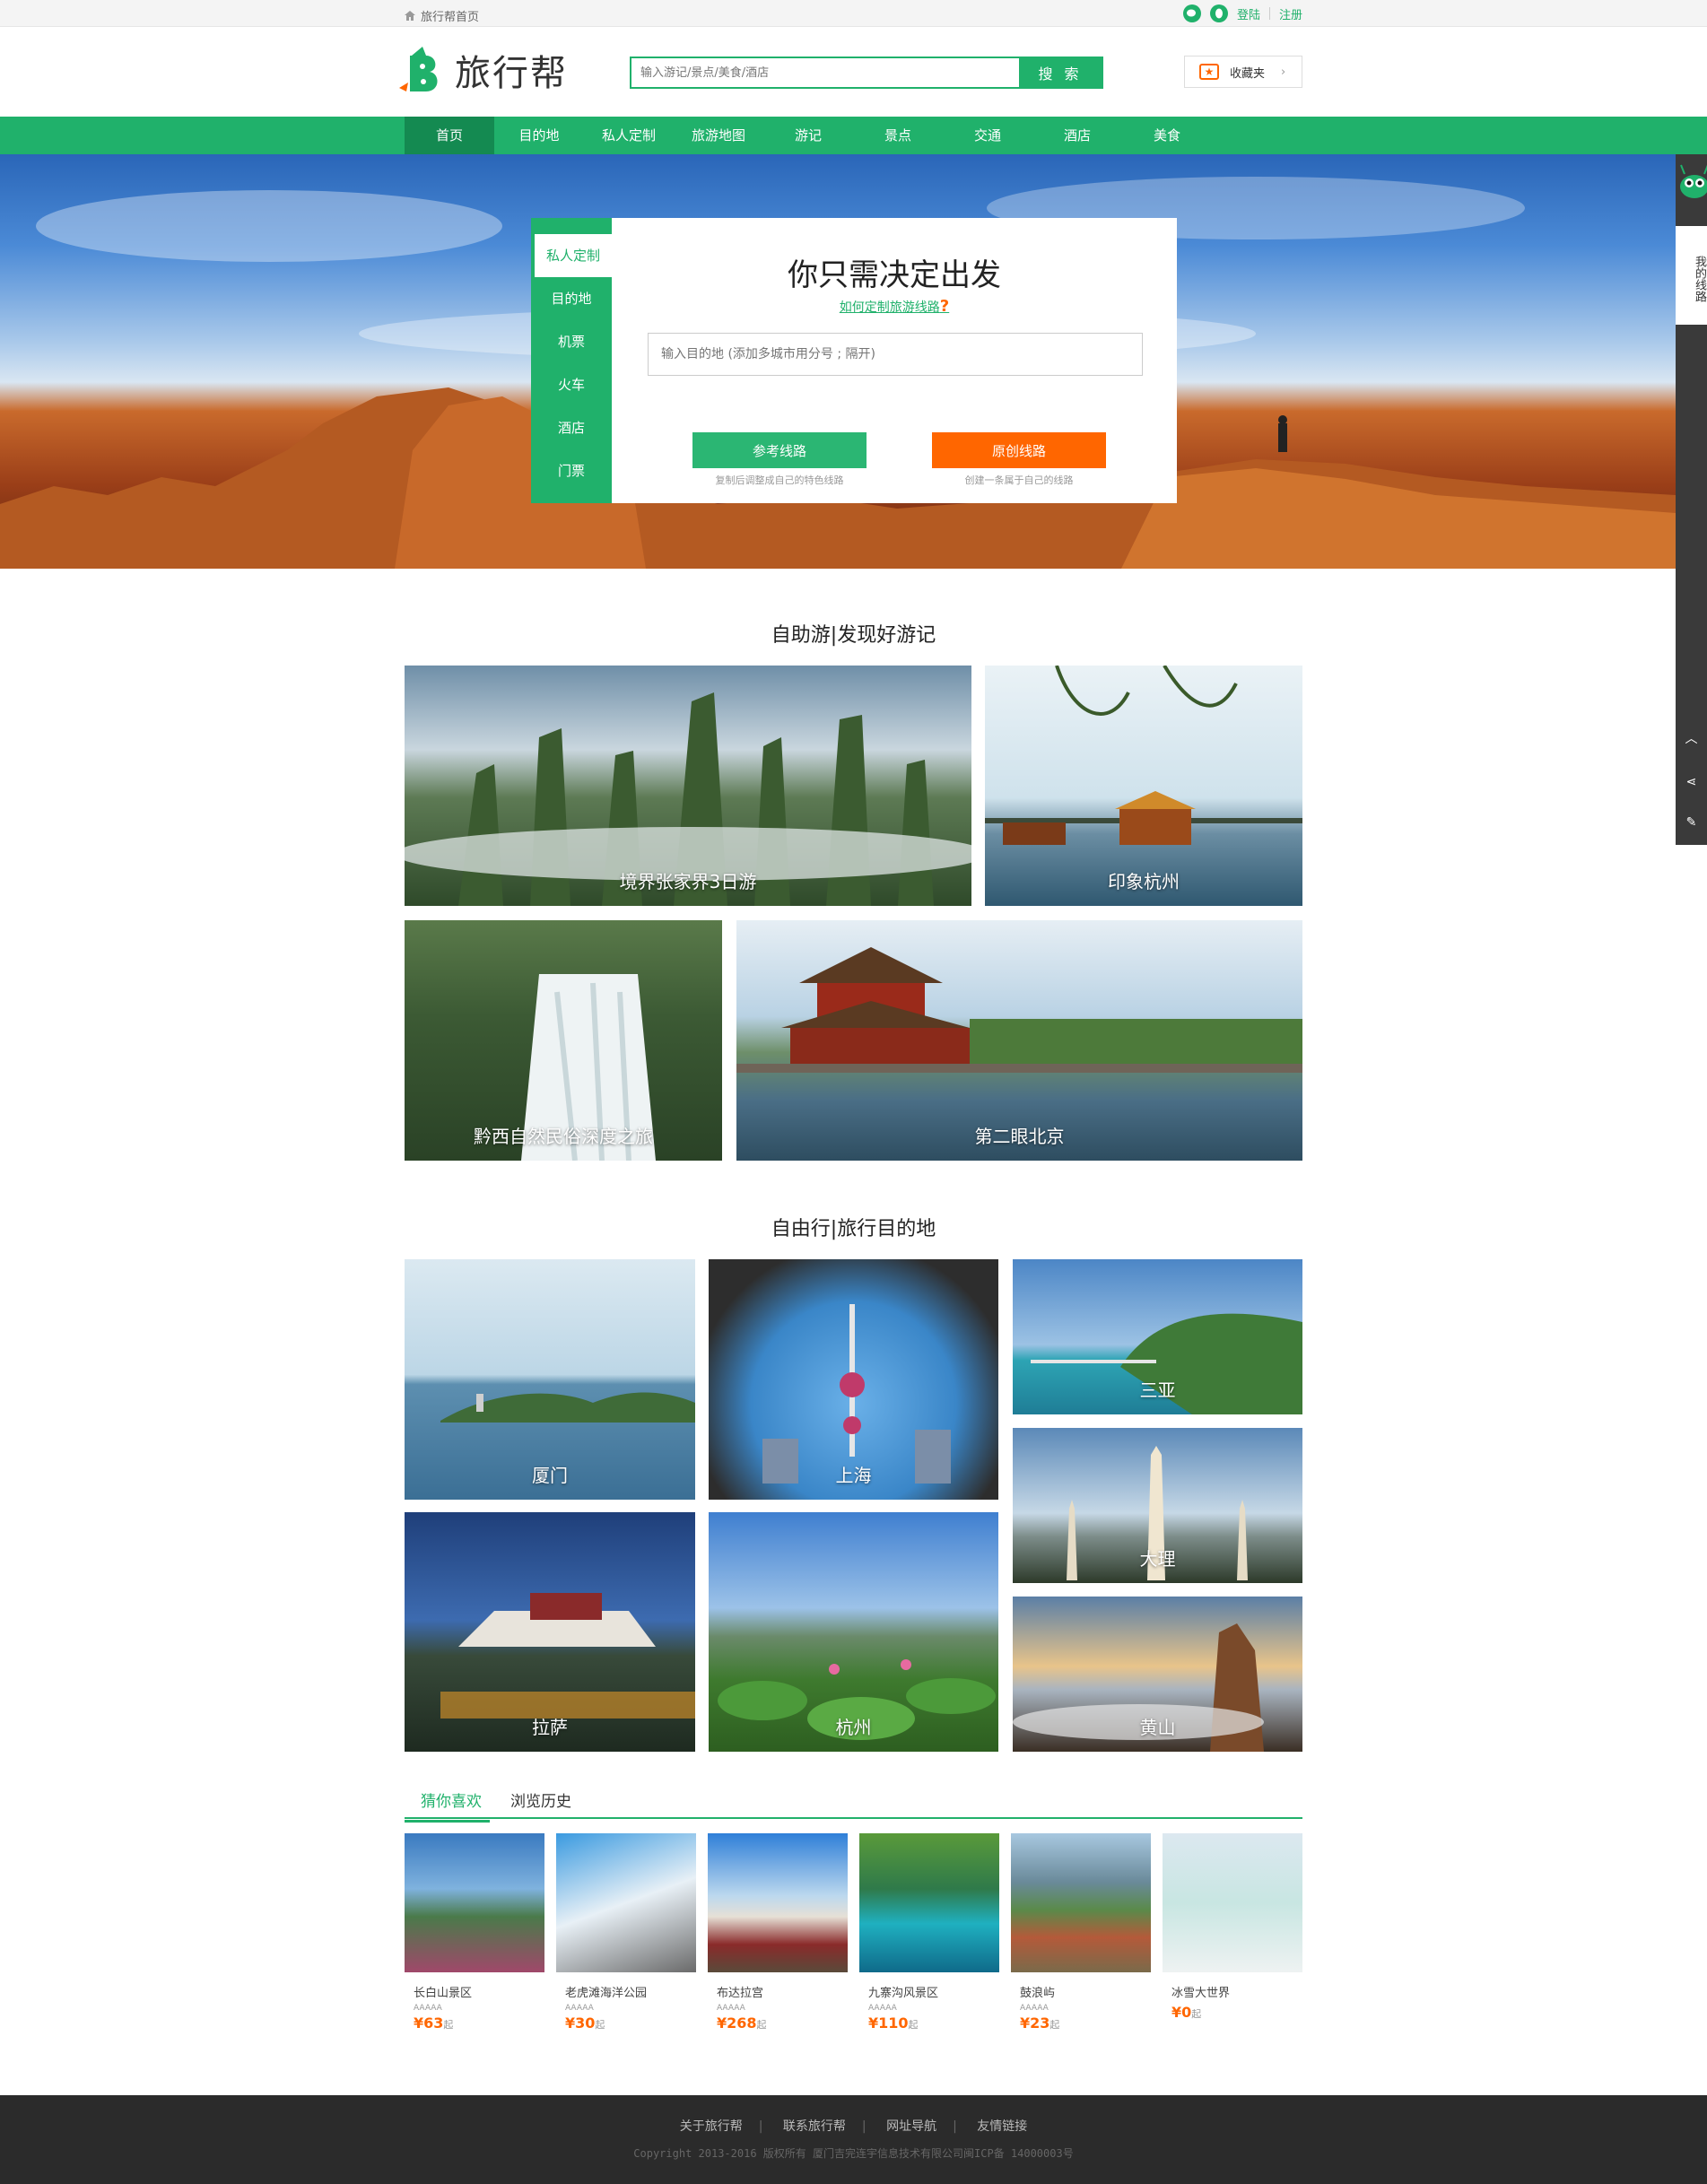  I want to click on question-icon: ?, so click(944, 306).